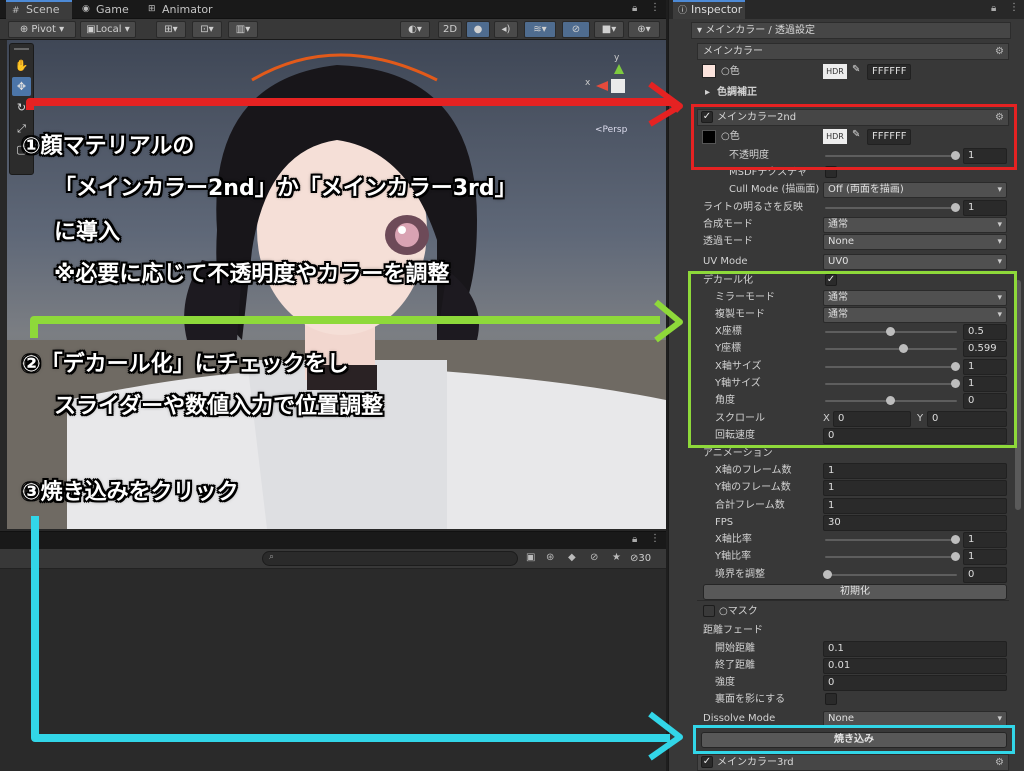 The width and height of the screenshot is (1024, 771). What do you see at coordinates (87, 233) in the screenshot?
I see `step1-line3: に導入` at bounding box center [87, 233].